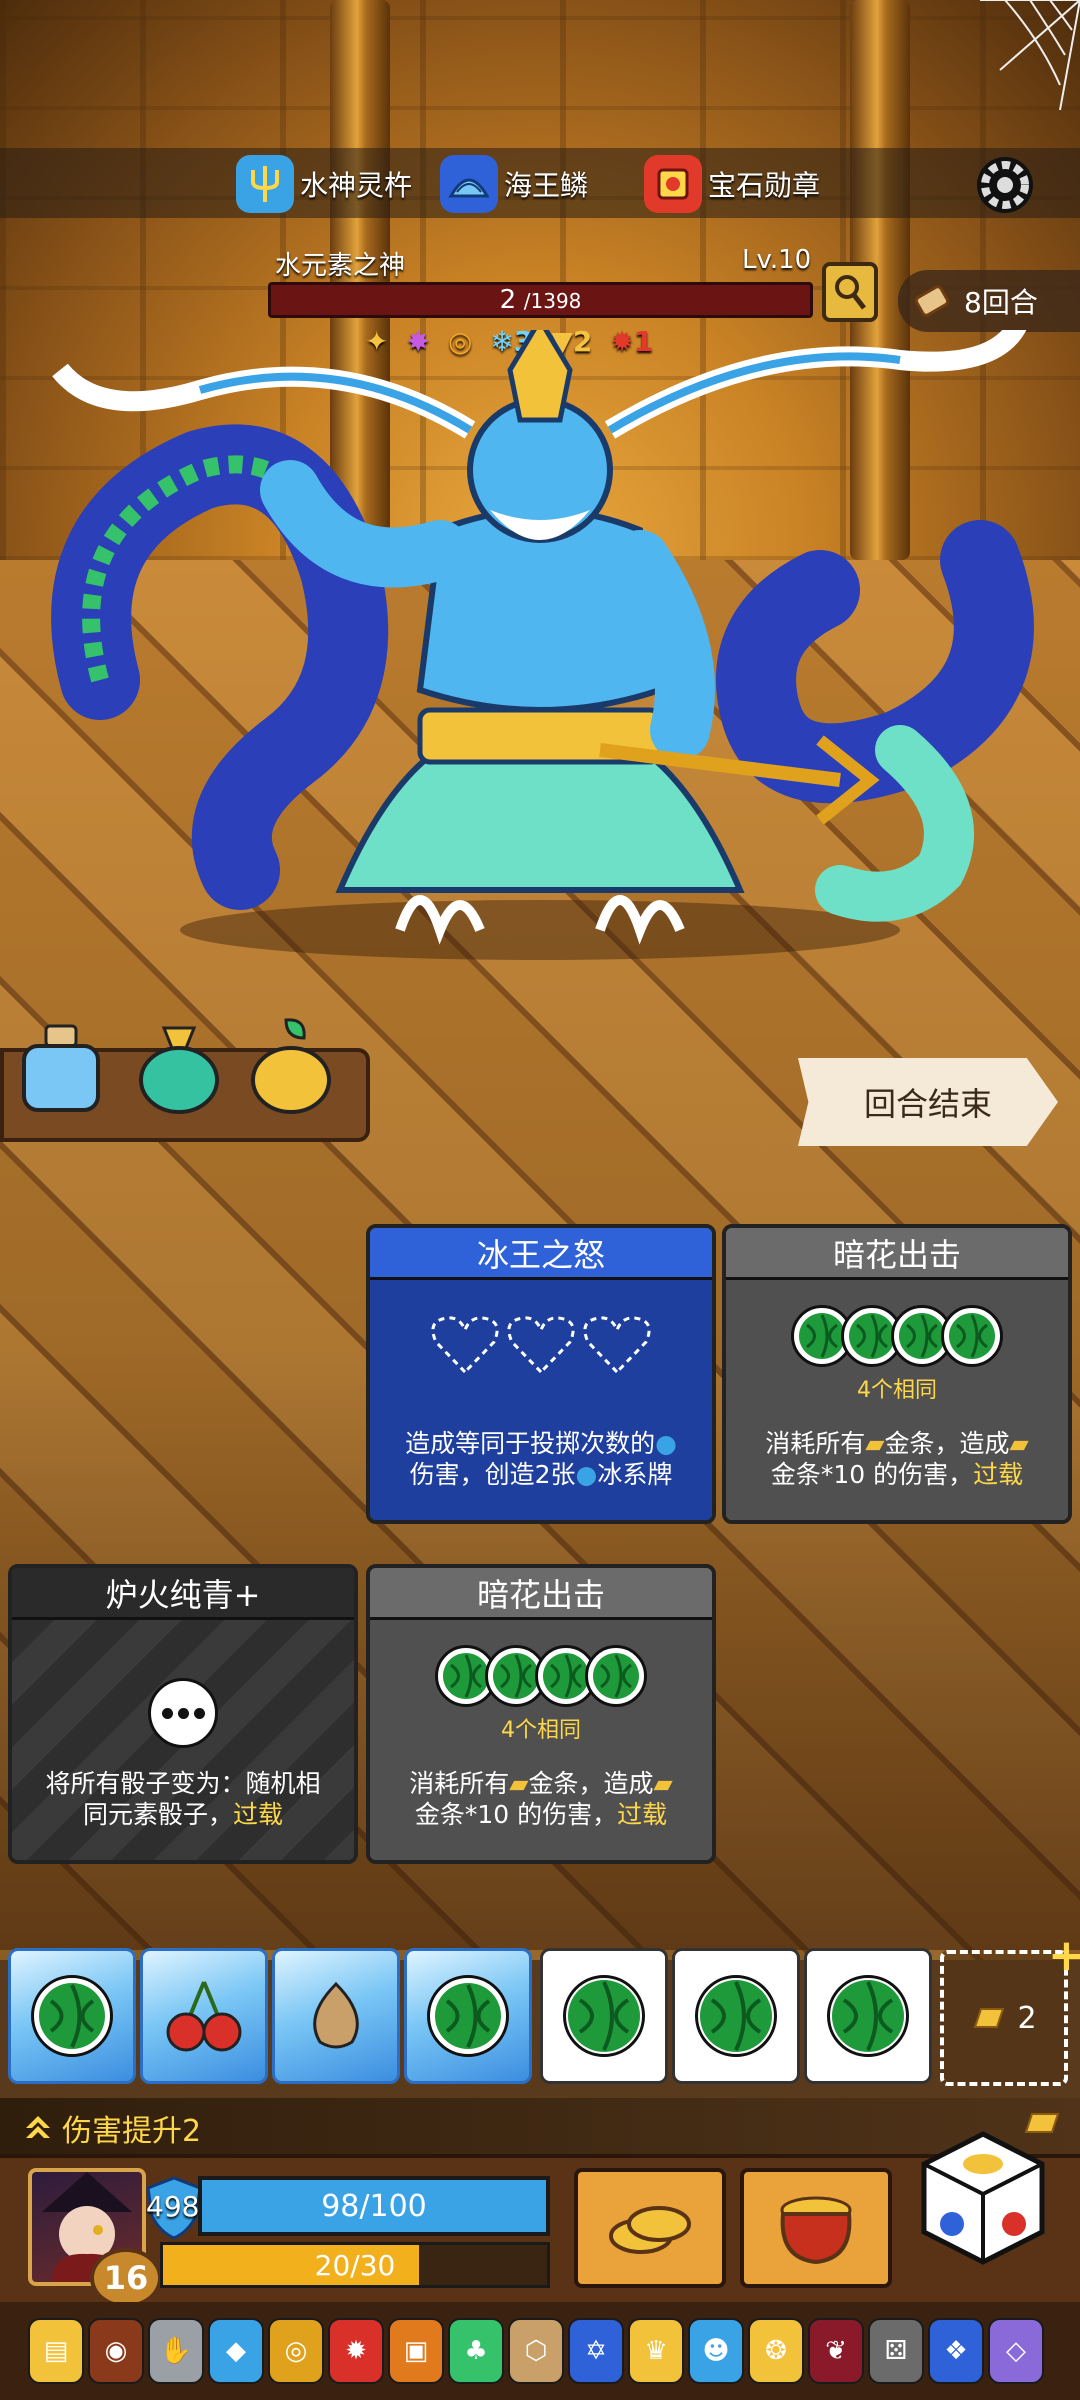 Image resolution: width=1080 pixels, height=2400 pixels. I want to click on boss-hp-bar: 2 /1398, so click(540, 300).